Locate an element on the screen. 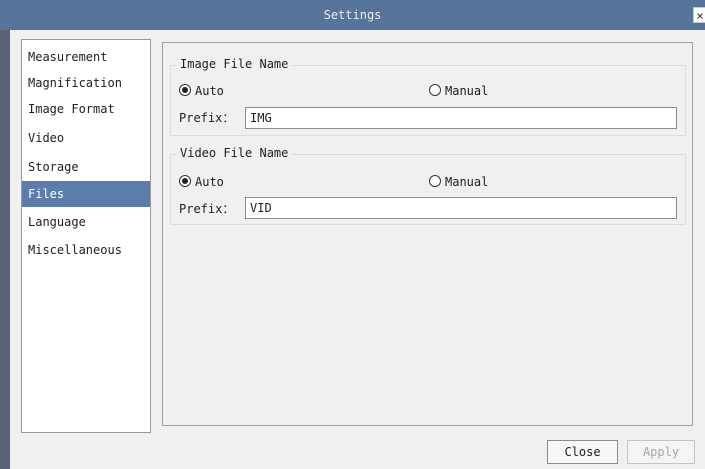  sidebar-item-files: Files is located at coordinates (86, 194).